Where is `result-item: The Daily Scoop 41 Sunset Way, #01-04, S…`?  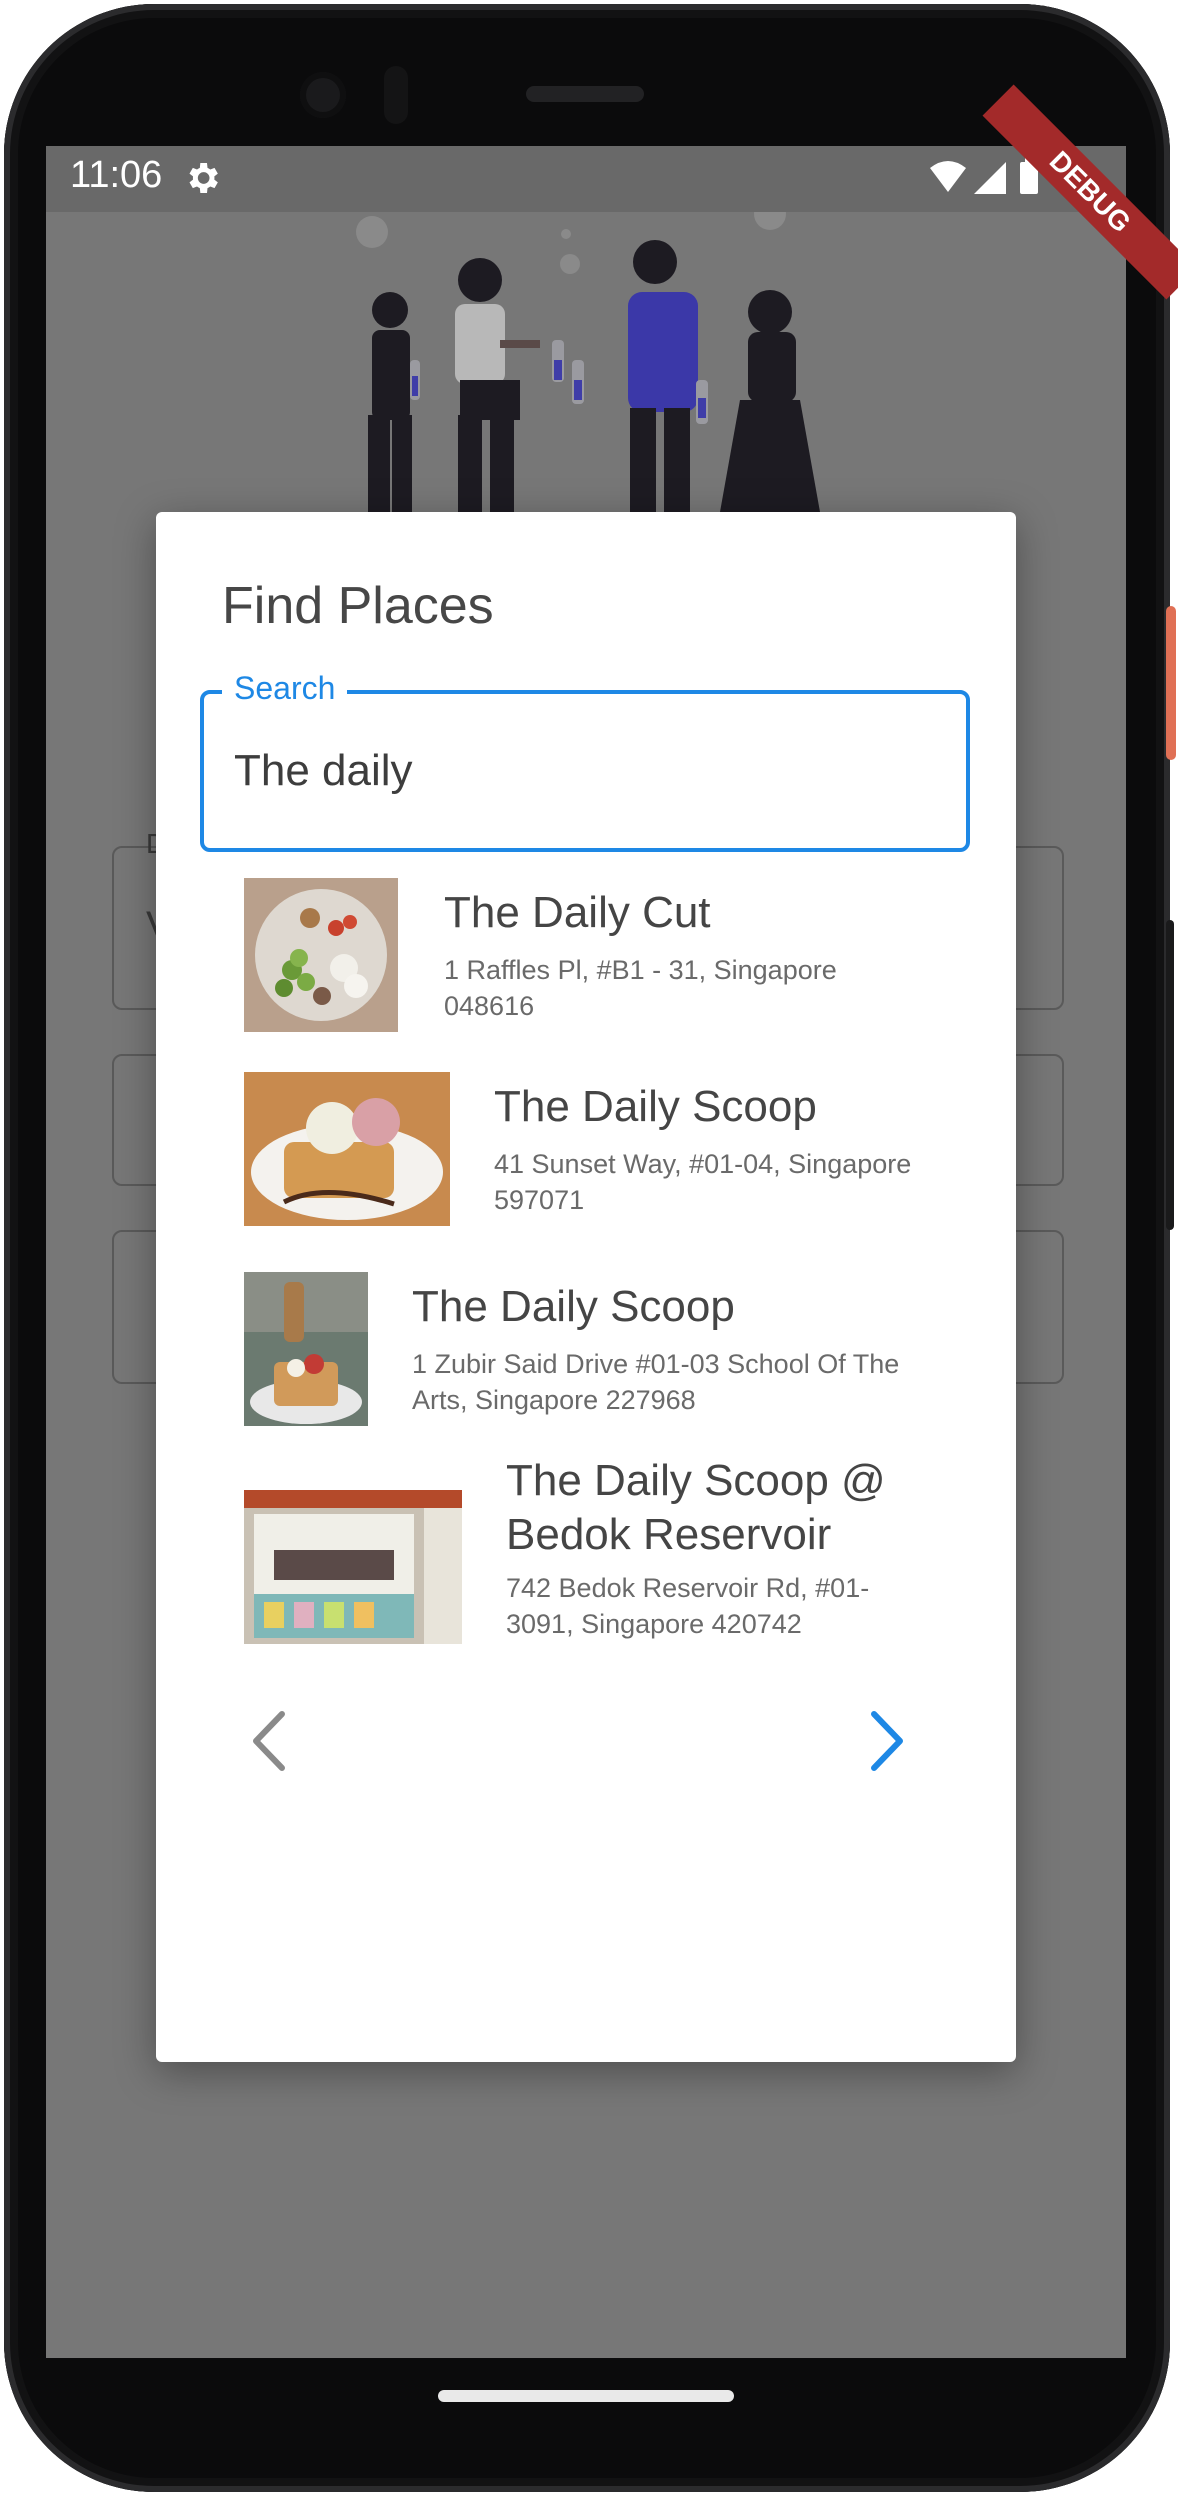
result-item: The Daily Scoop 41 Sunset Way, #01-04, S… is located at coordinates (590, 1154).